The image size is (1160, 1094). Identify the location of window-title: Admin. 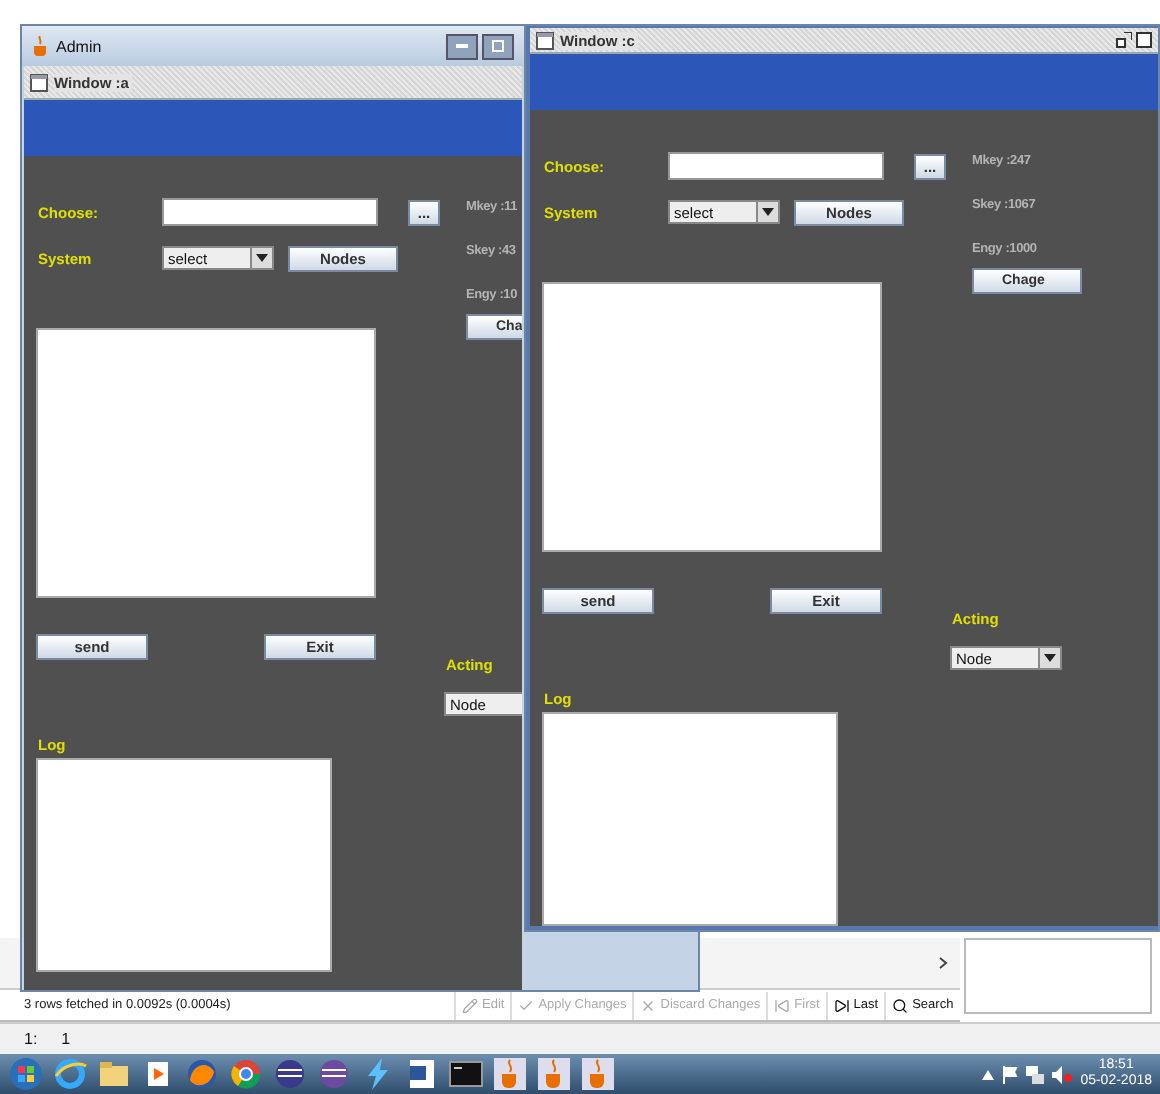
(79, 46).